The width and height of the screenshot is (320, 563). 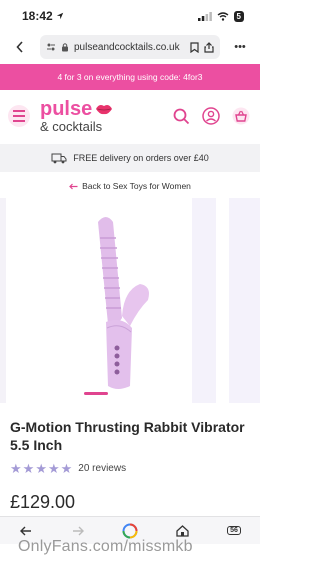 I want to click on basket-icon, so click(x=241, y=116).